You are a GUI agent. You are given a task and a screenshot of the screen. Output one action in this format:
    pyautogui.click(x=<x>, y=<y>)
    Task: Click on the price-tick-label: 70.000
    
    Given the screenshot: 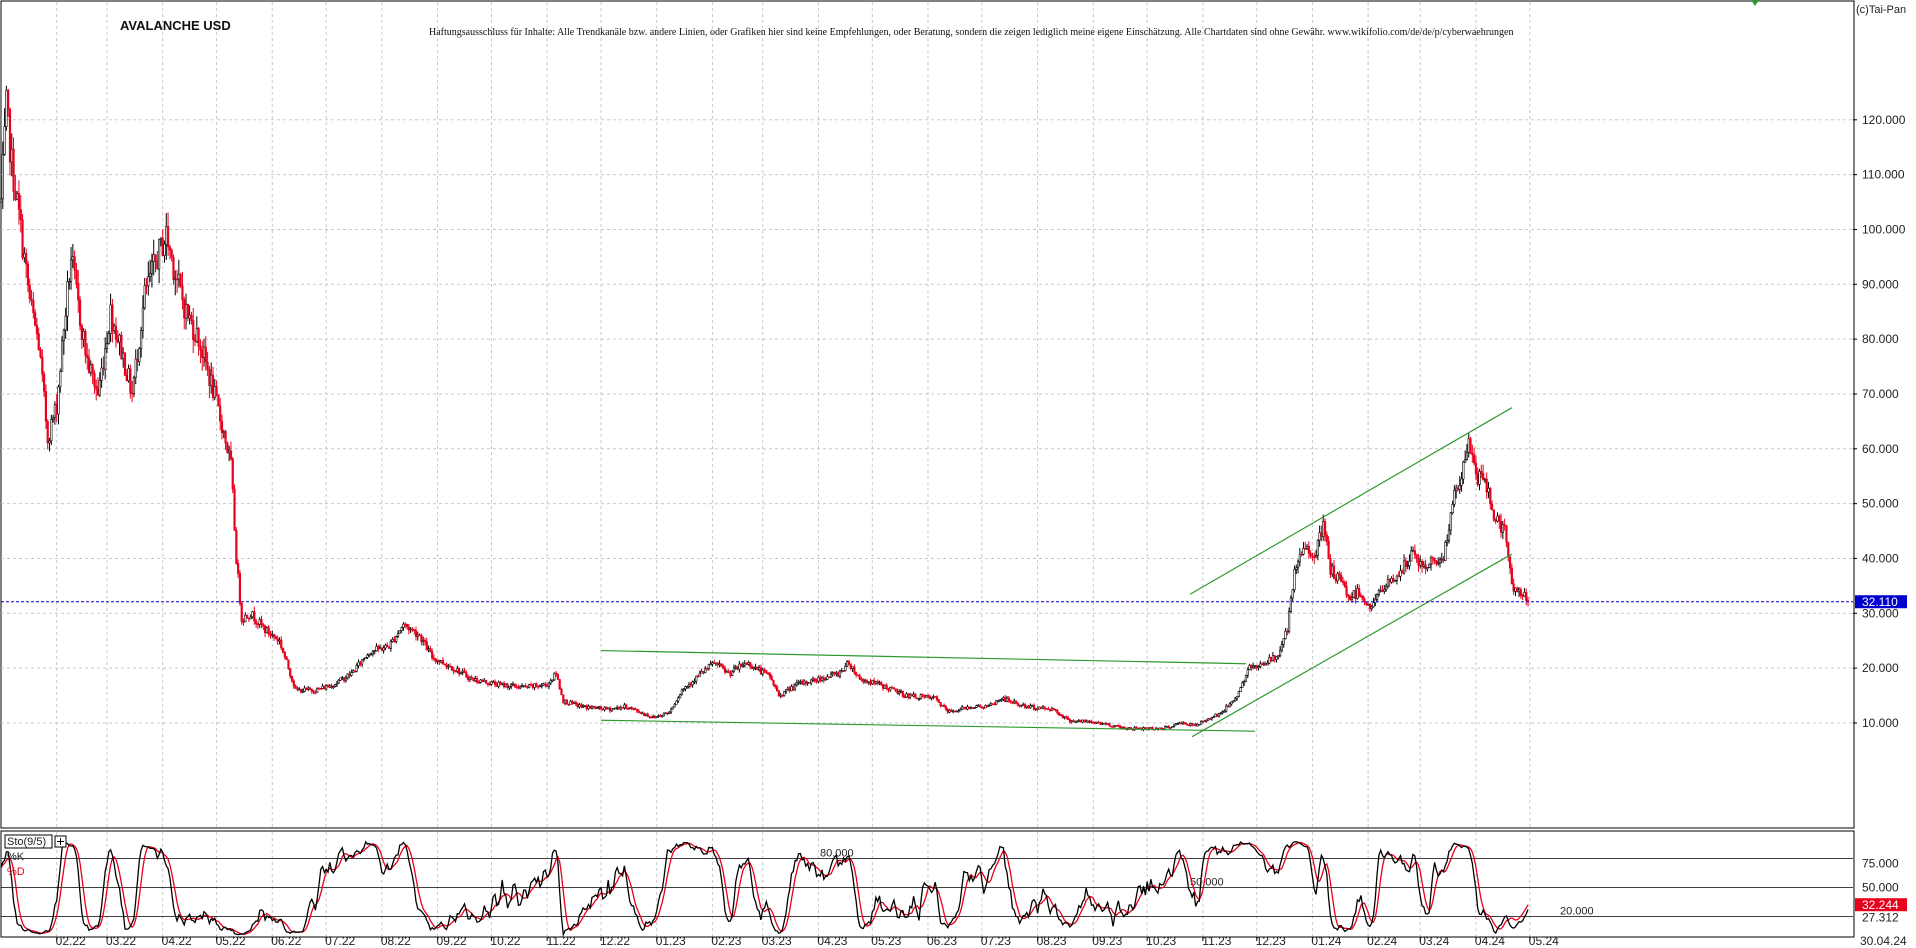 What is the action you would take?
    pyautogui.click(x=1880, y=394)
    